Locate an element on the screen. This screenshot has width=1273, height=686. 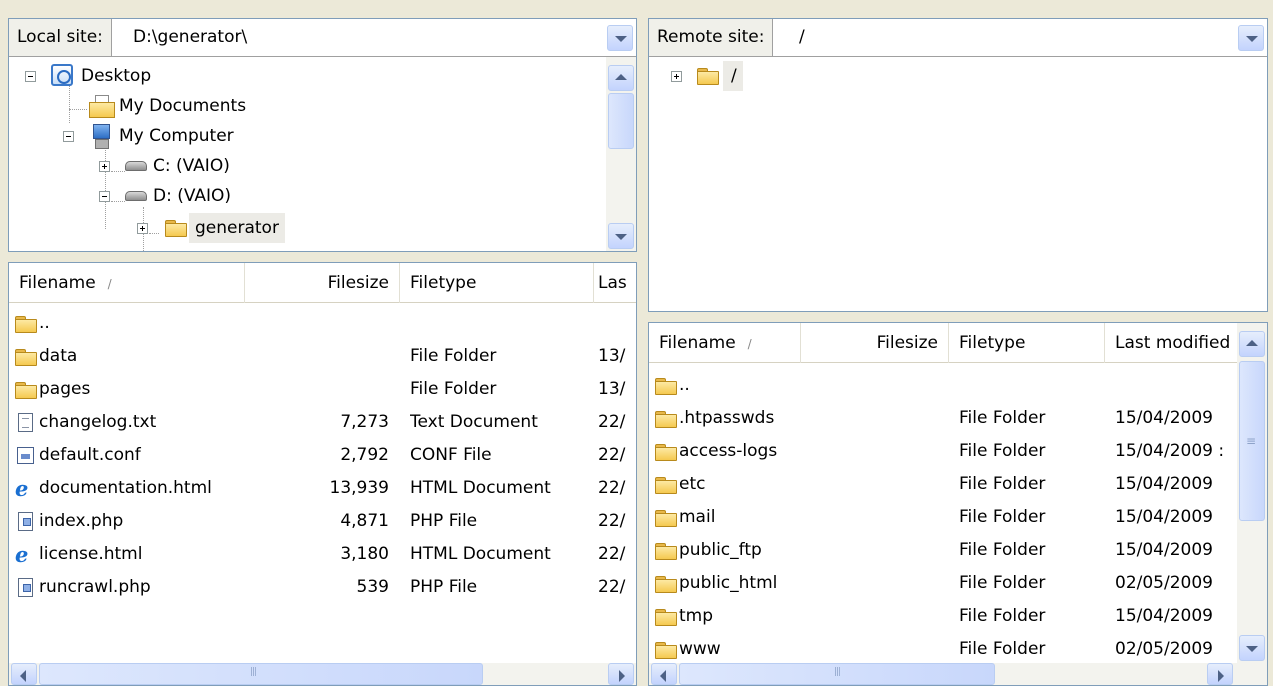
local-list-header: Filename / Filesize Filetype Las is located at coordinates (322, 283).